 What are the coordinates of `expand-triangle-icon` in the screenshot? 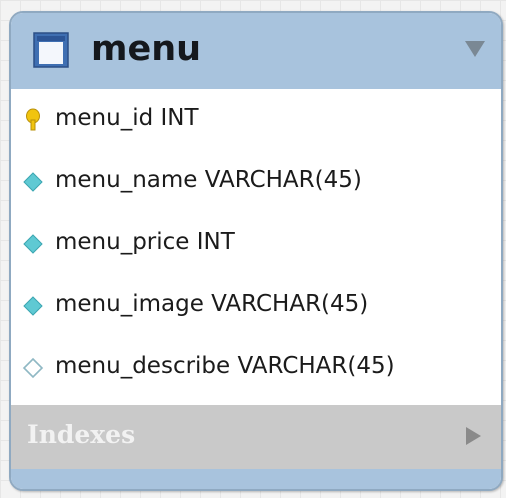 It's located at (473, 436).